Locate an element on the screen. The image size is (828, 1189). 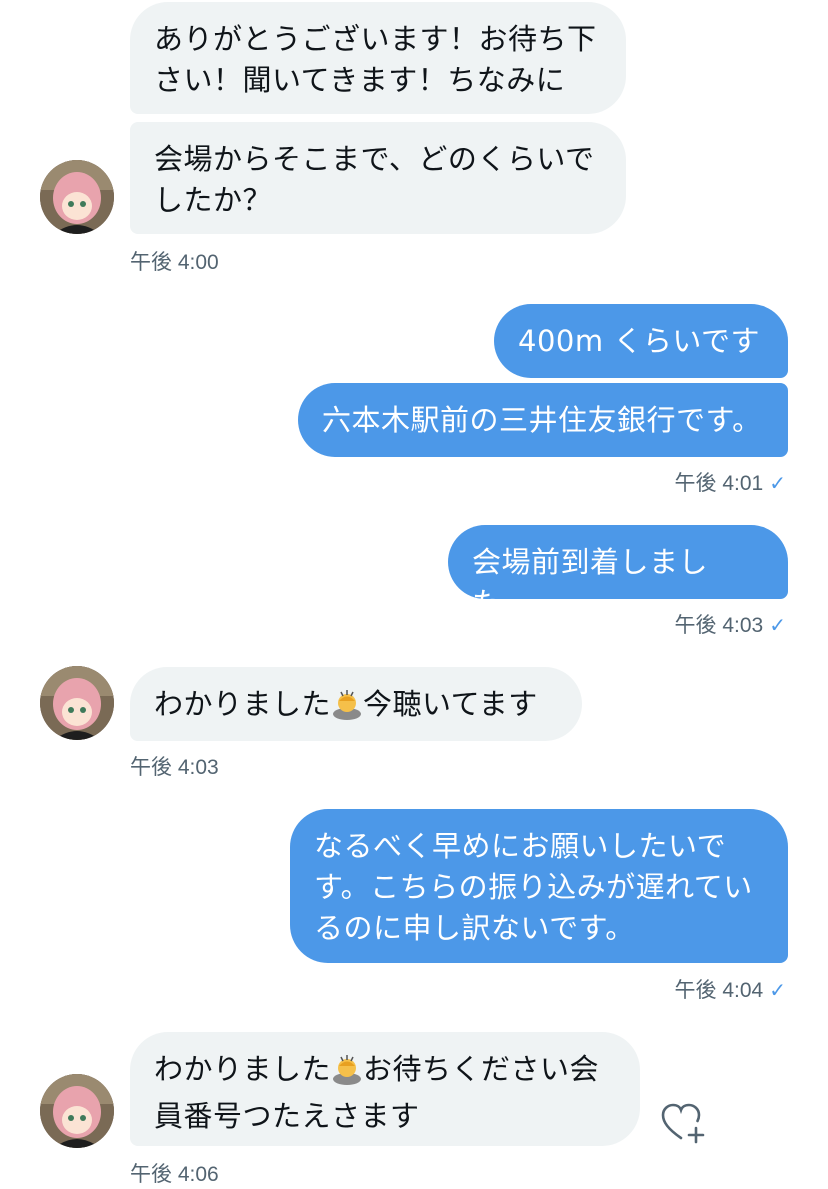
timestamp-text: 午後 4:01 is located at coordinates (719, 483).